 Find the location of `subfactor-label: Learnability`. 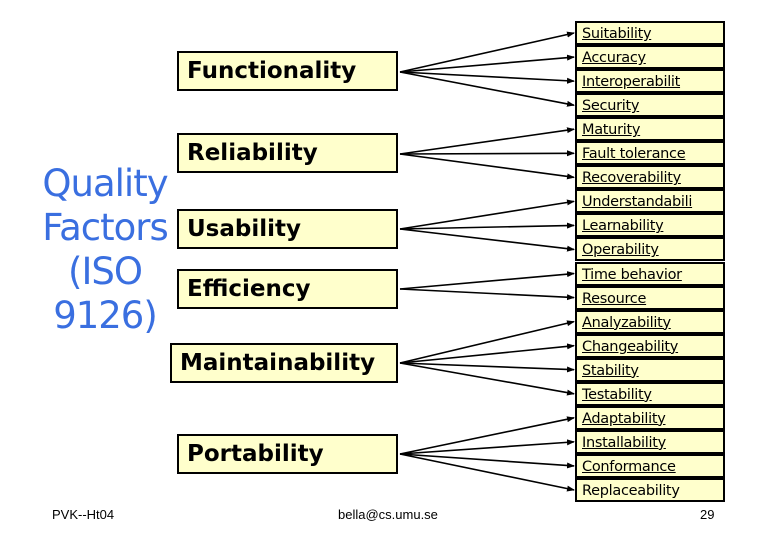

subfactor-label: Learnability is located at coordinates (623, 226).